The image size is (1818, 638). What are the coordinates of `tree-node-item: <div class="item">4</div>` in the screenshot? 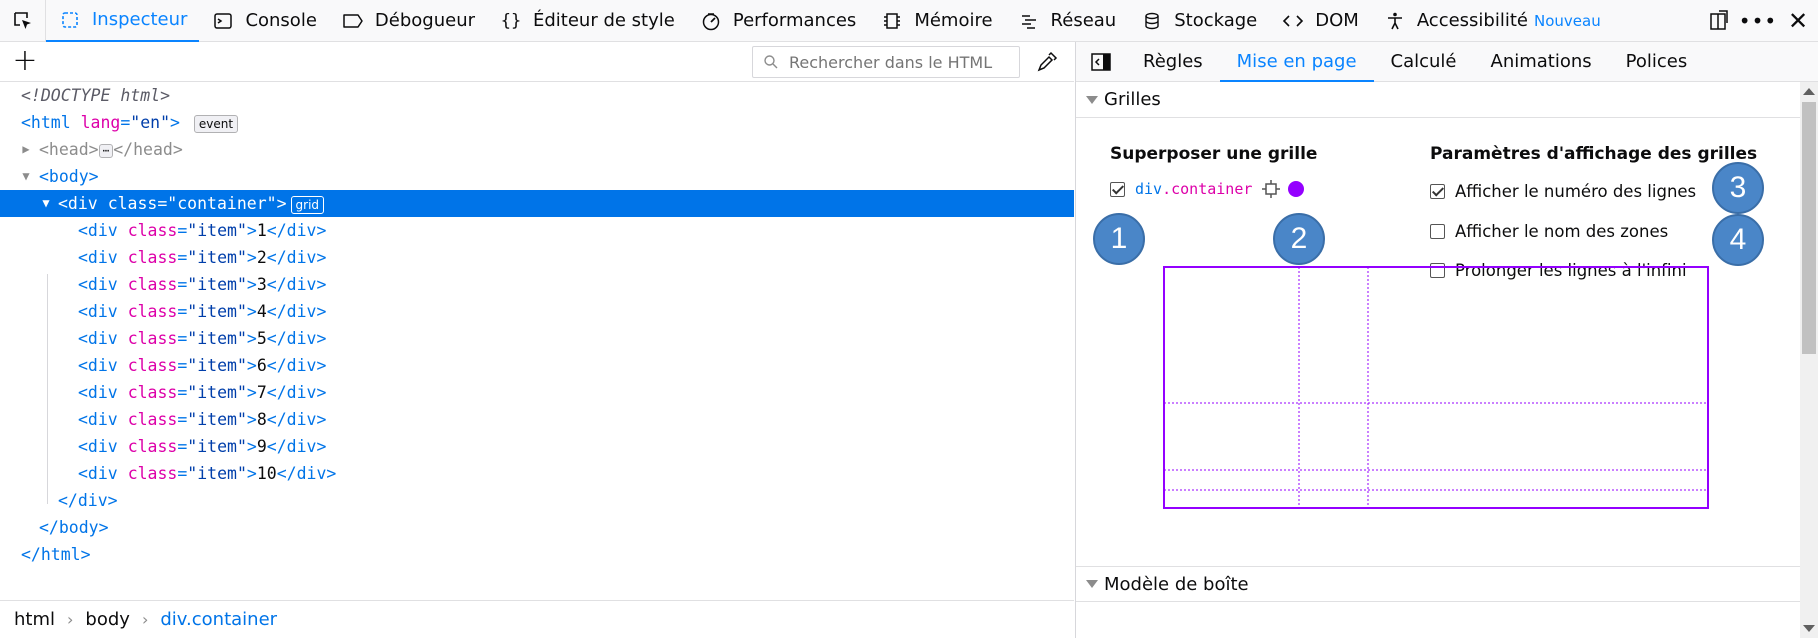 It's located at (537, 311).